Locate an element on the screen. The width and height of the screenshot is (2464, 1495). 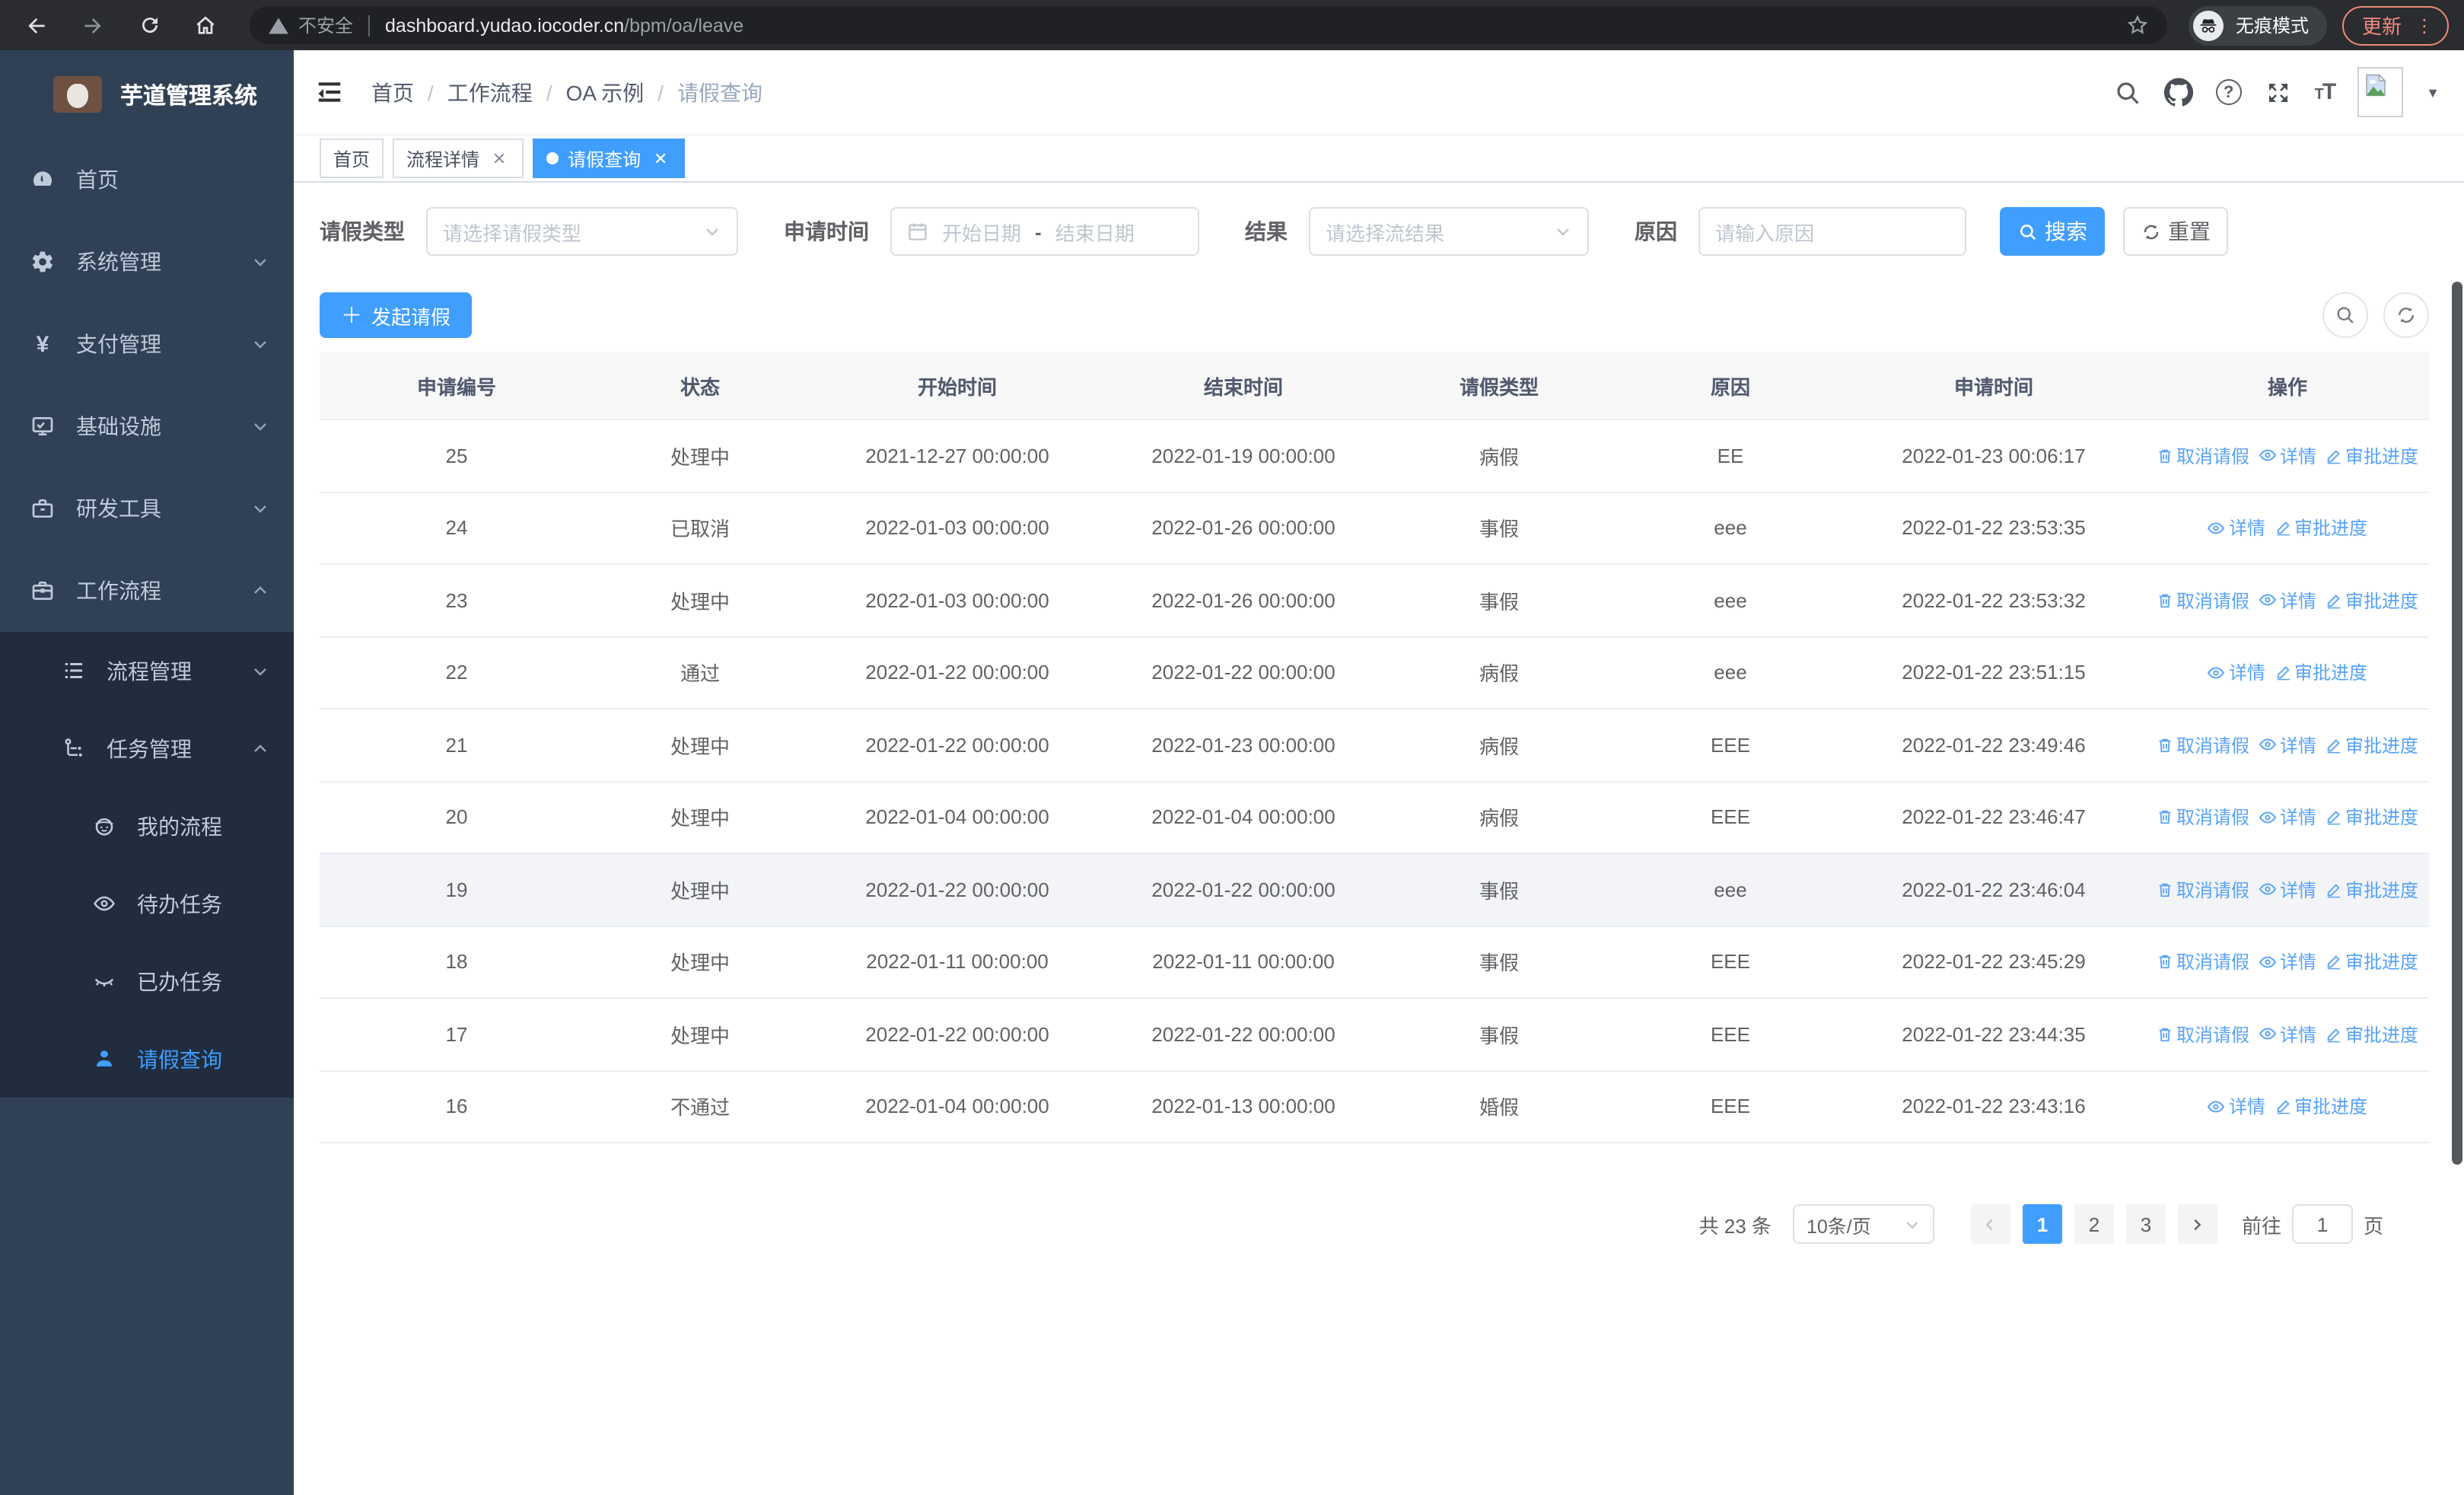
breadcrumb-item: 工作流程 is located at coordinates (473, 92).